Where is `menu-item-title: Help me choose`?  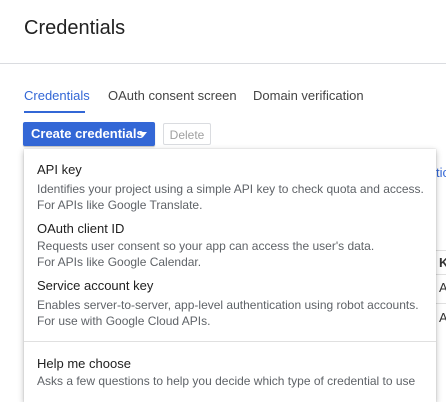
menu-item-title: Help me choose is located at coordinates (84, 363).